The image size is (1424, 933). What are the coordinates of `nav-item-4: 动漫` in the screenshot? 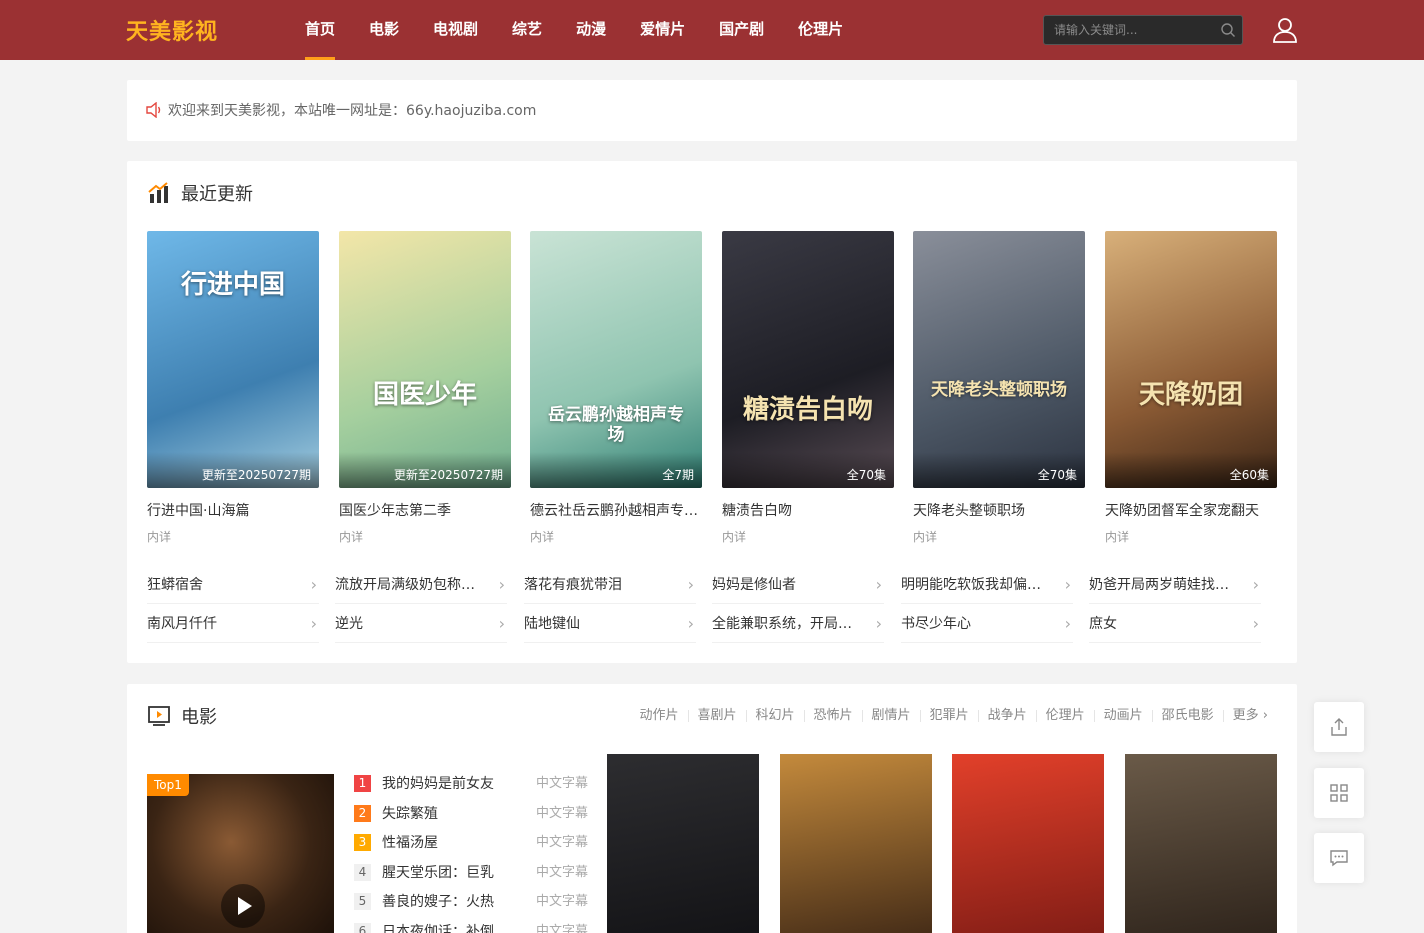 It's located at (591, 30).